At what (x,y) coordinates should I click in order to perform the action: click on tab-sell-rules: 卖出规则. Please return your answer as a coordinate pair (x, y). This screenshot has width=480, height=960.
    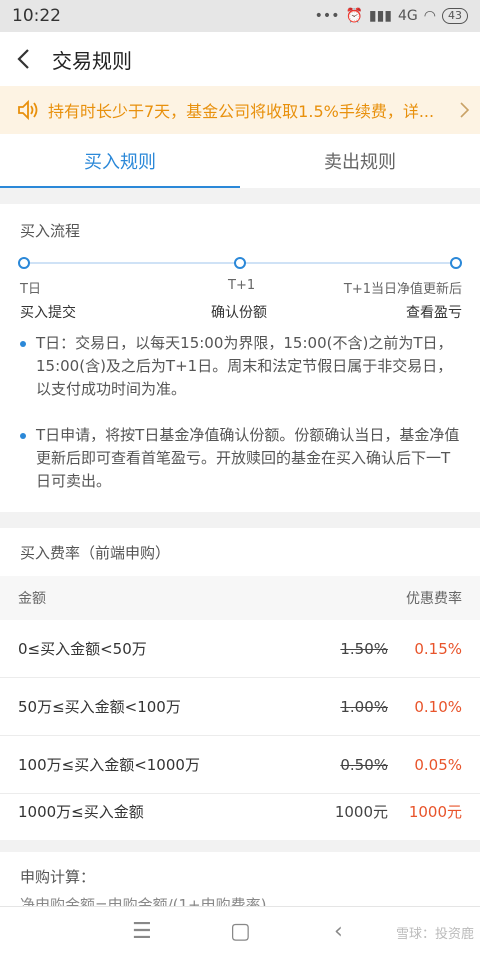
    Looking at the image, I should click on (360, 161).